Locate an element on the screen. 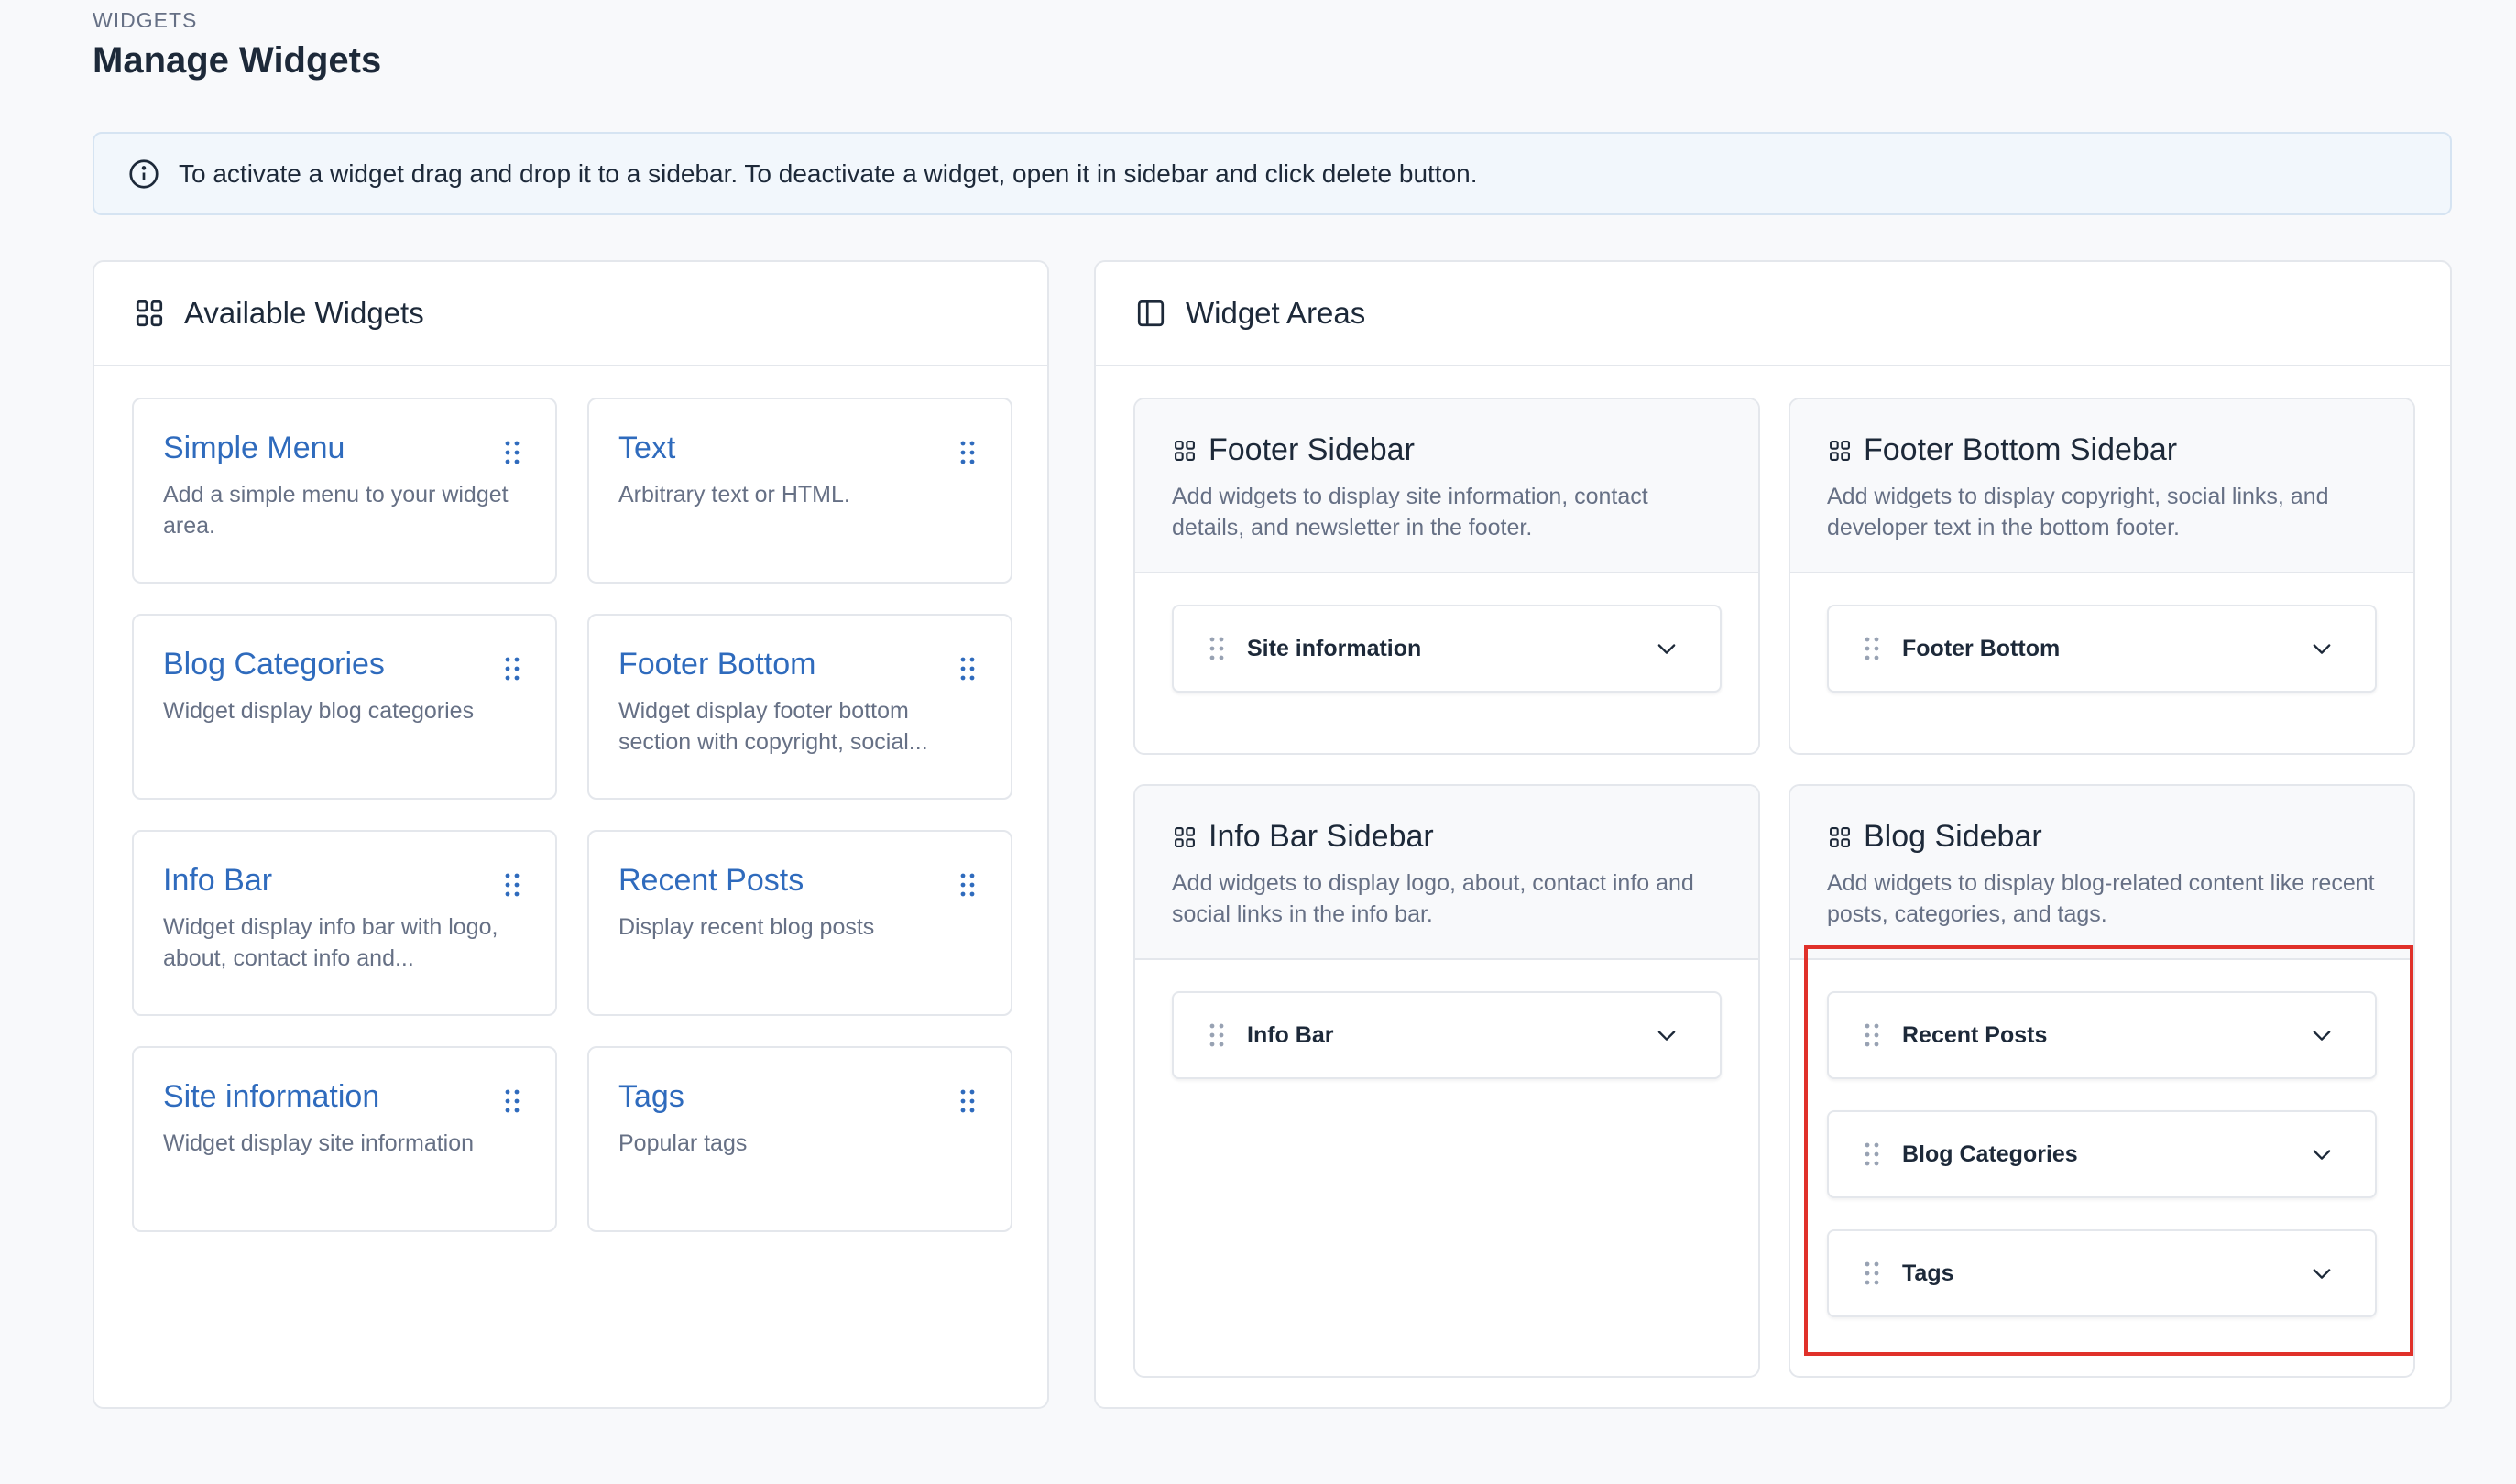  area-title: Blog Sidebar is located at coordinates (1953, 836).